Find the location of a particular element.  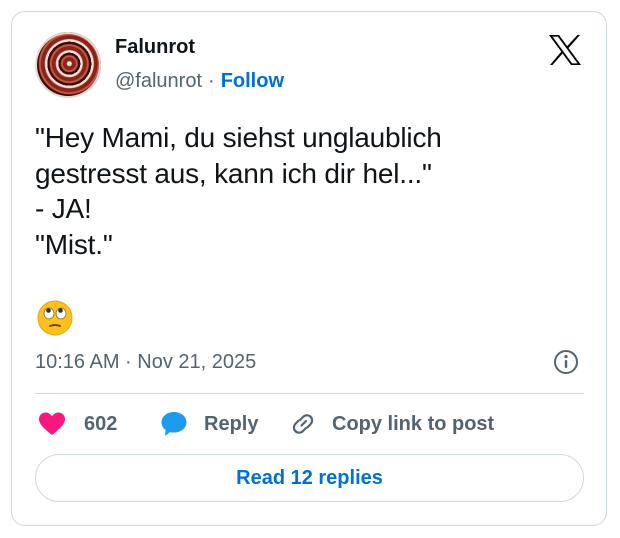

copy-link-button: Copy link to post is located at coordinates (391, 424).